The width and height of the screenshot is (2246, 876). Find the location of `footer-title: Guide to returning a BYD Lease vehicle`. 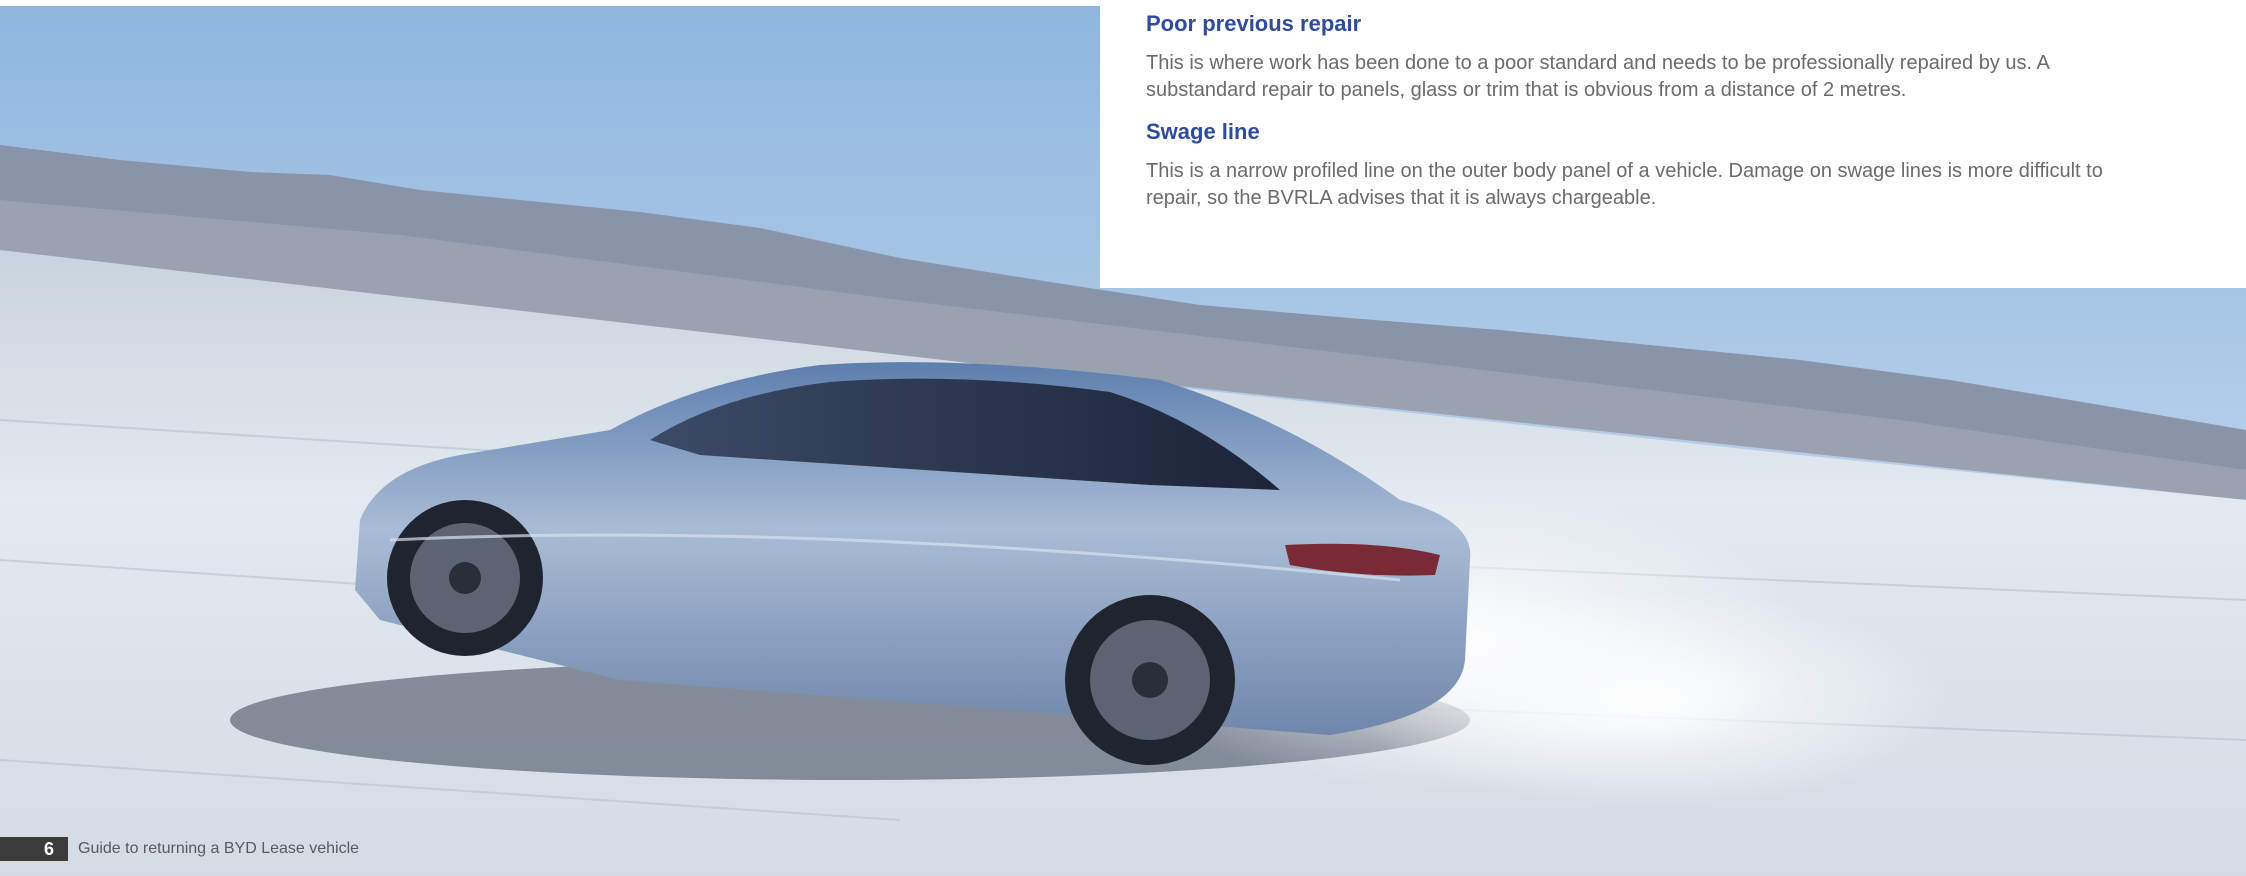

footer-title: Guide to returning a BYD Lease vehicle is located at coordinates (219, 848).